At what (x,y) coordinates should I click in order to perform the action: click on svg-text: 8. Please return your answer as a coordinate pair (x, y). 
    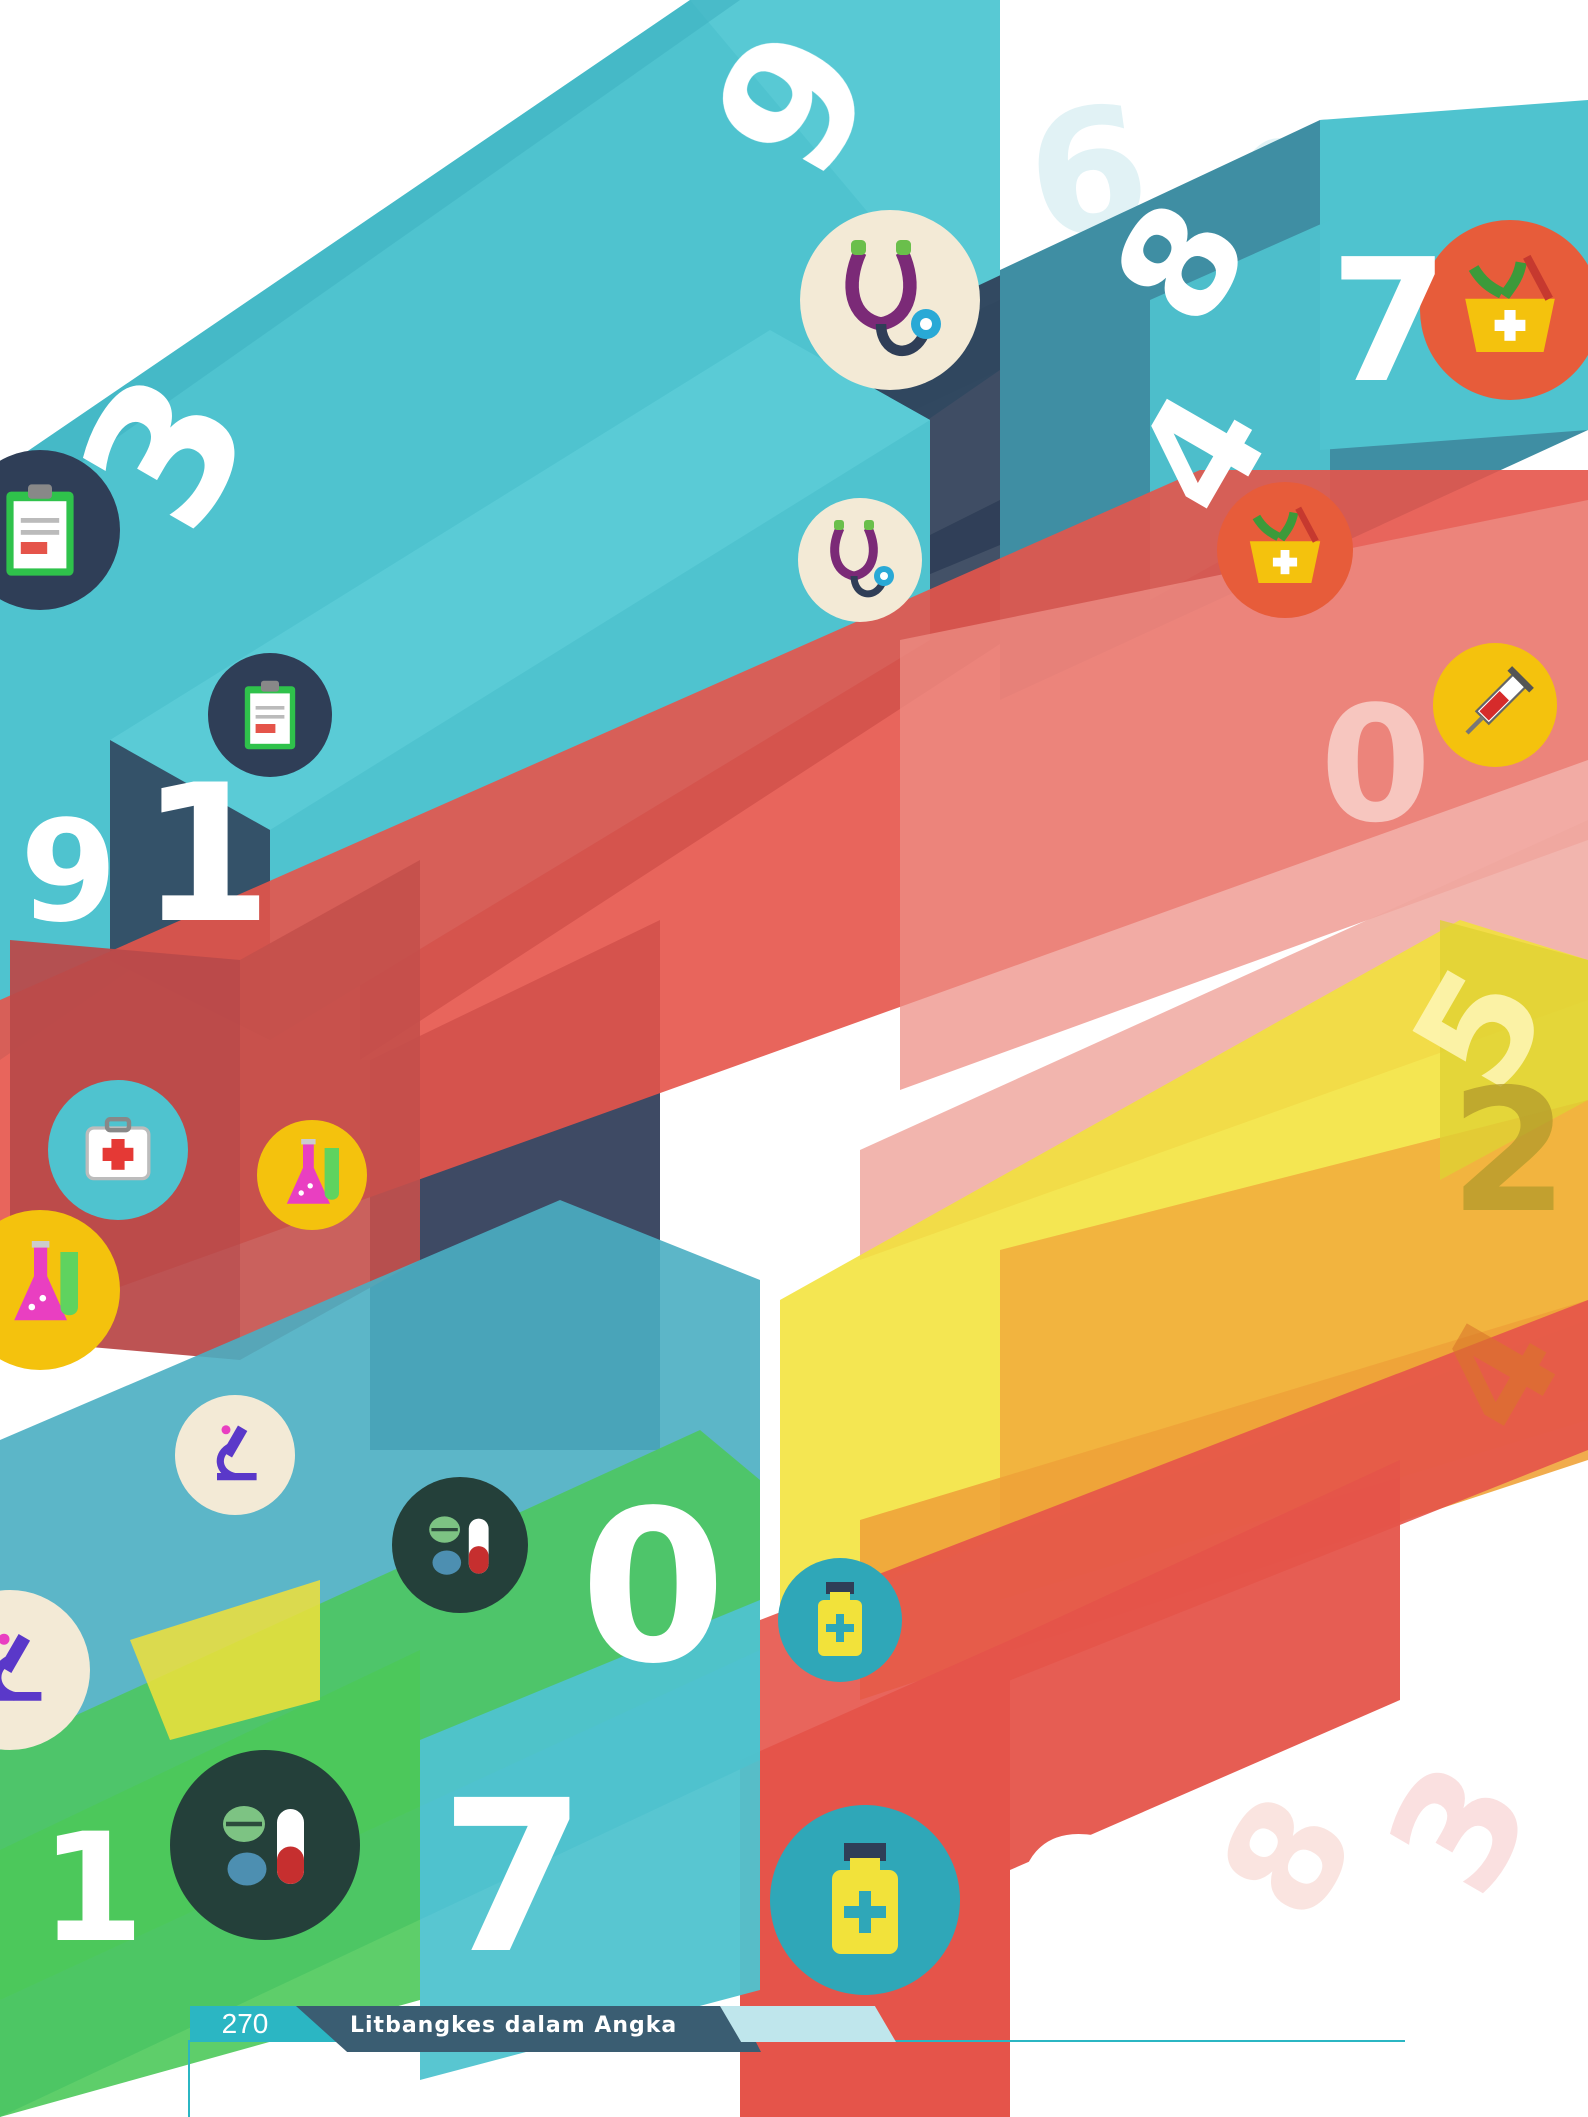
    Looking at the image, I should click on (1288, 1857).